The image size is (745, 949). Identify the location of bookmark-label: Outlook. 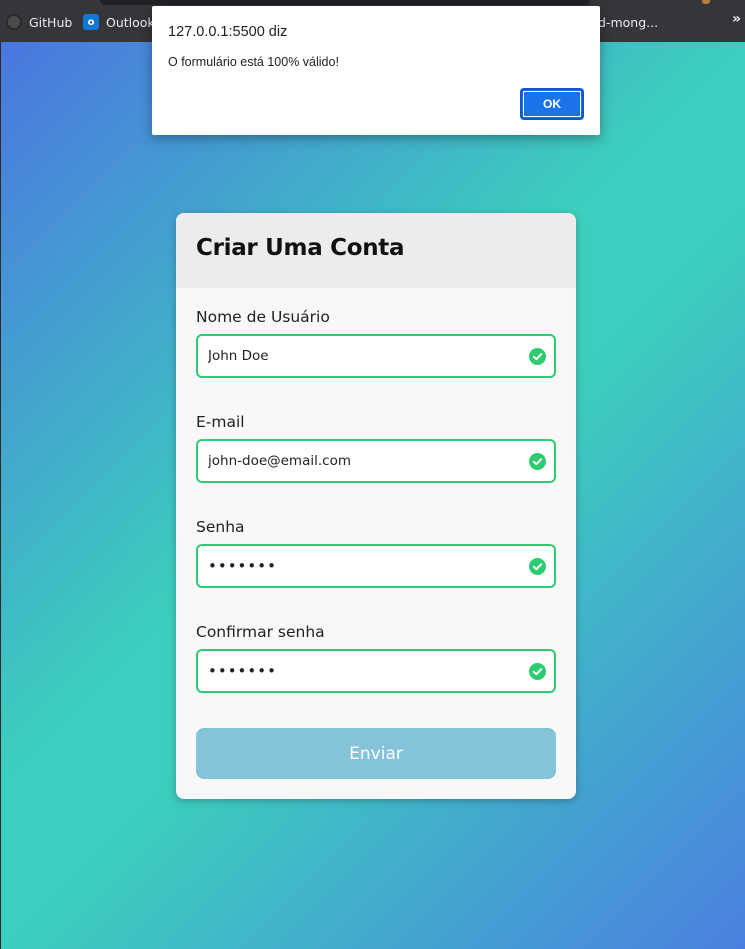
(130, 22).